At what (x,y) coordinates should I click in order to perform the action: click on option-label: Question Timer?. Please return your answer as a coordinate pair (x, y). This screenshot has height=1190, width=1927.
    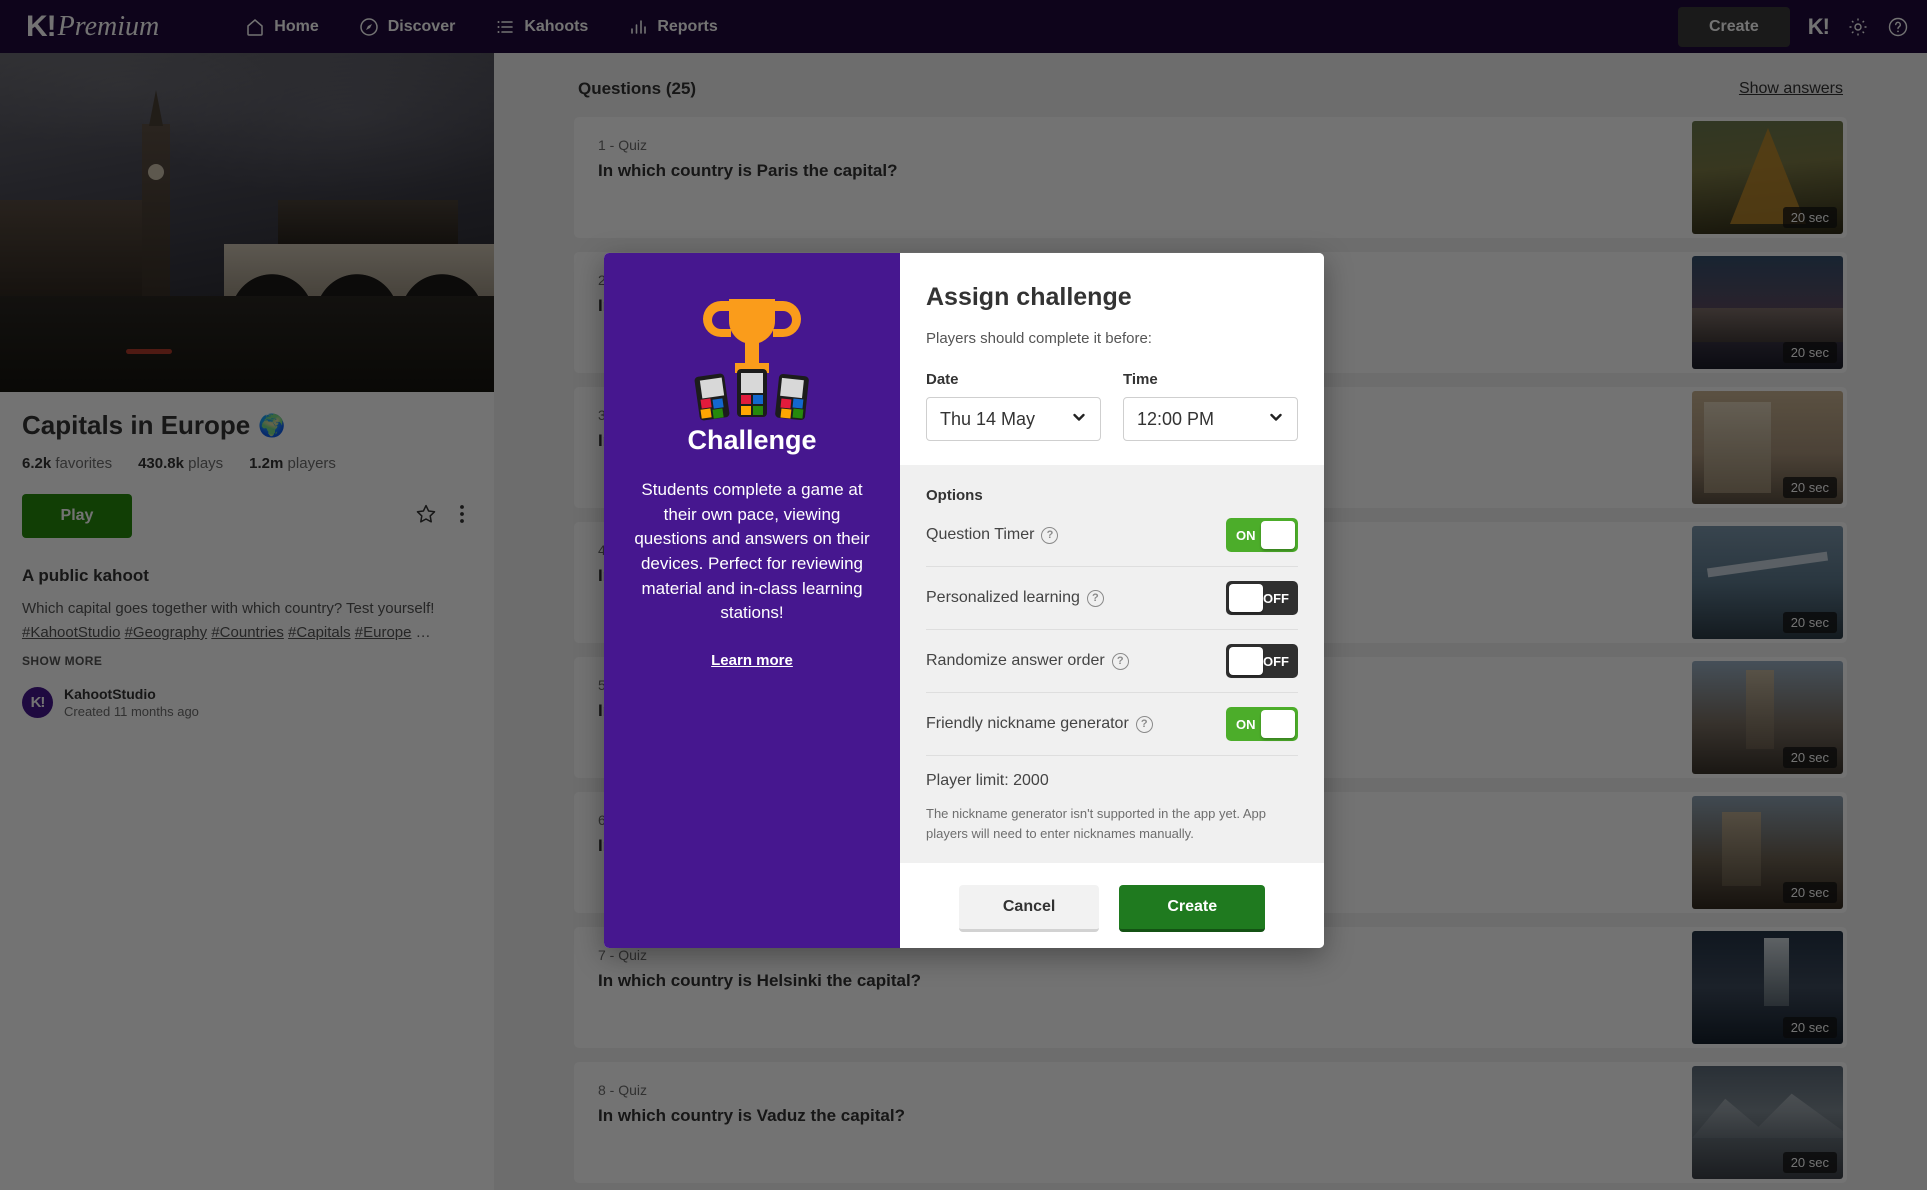
    Looking at the image, I should click on (992, 535).